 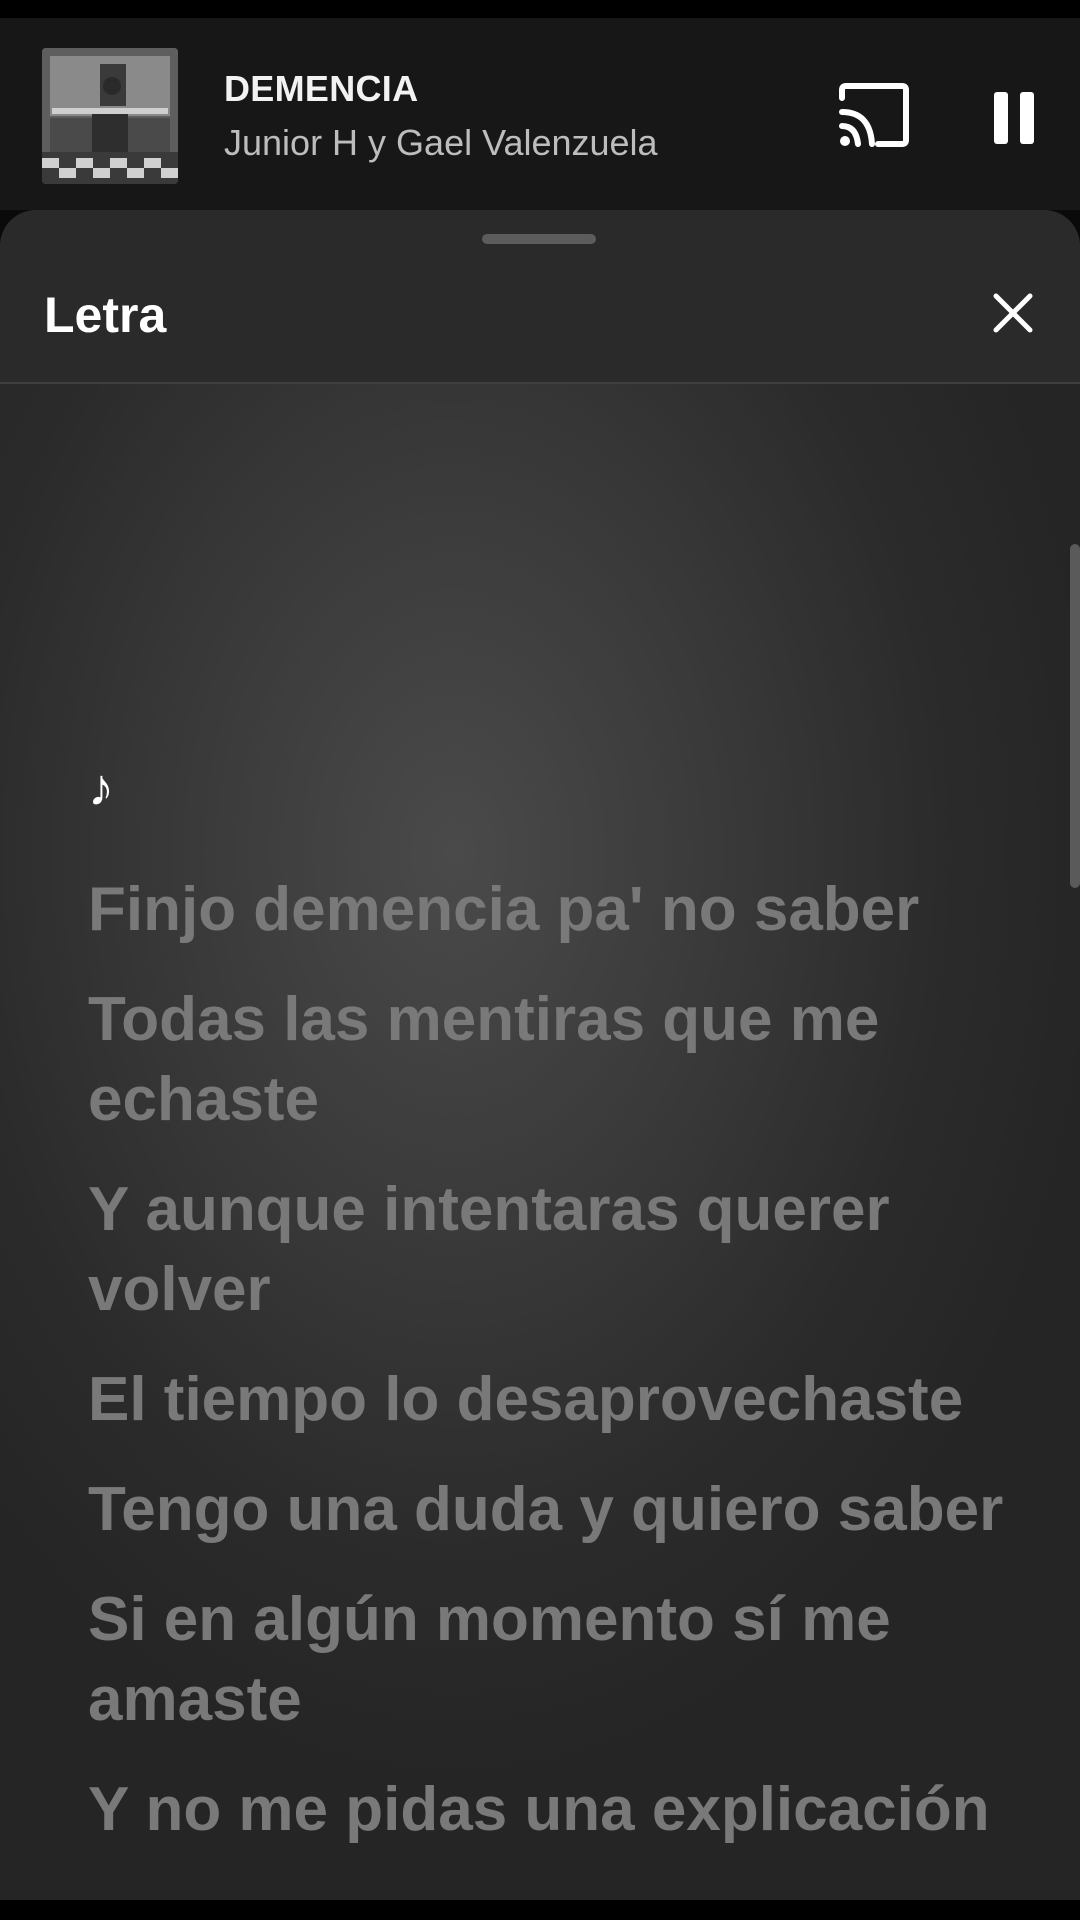 I want to click on music-note-icon: ♪, so click(x=101, y=788).